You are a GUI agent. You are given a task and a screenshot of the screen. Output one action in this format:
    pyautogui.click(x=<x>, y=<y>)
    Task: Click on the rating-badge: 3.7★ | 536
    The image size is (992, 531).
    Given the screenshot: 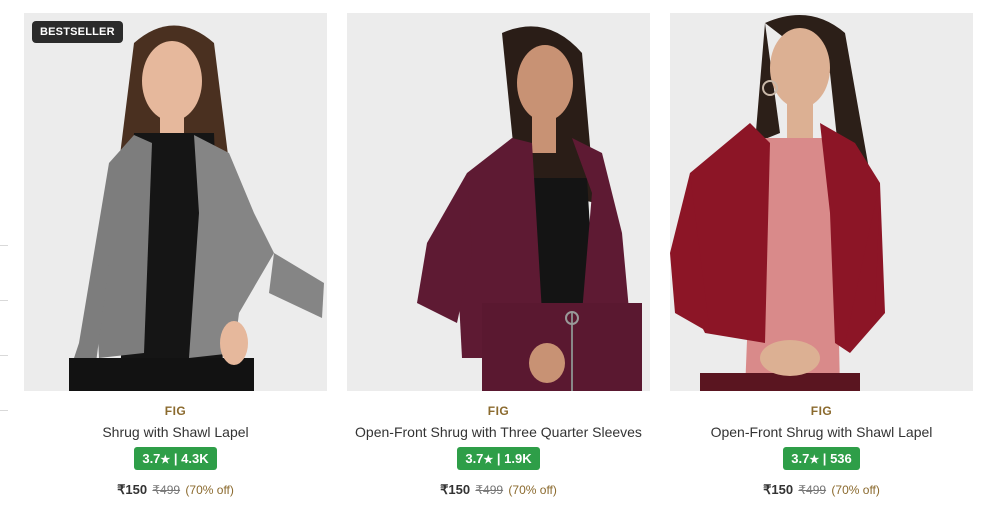 What is the action you would take?
    pyautogui.click(x=821, y=458)
    